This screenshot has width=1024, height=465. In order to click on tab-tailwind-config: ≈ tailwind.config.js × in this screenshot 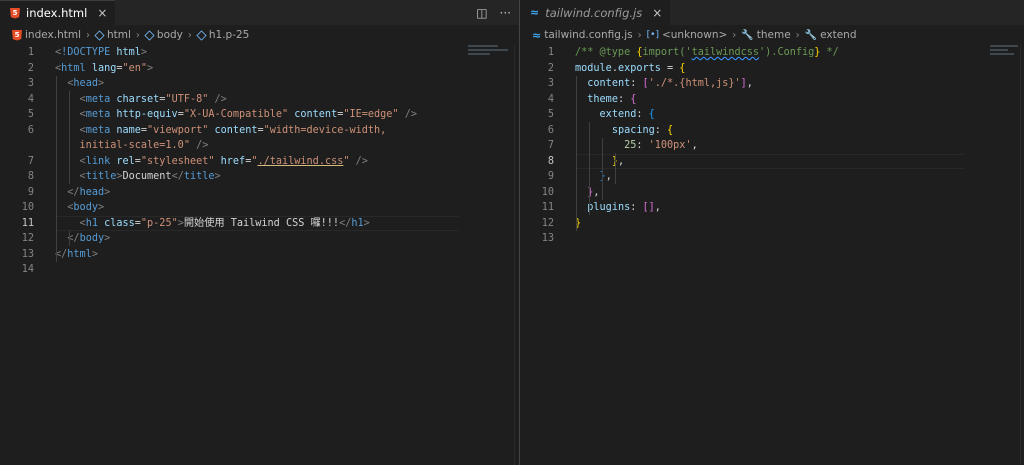, I will do `click(595, 12)`.